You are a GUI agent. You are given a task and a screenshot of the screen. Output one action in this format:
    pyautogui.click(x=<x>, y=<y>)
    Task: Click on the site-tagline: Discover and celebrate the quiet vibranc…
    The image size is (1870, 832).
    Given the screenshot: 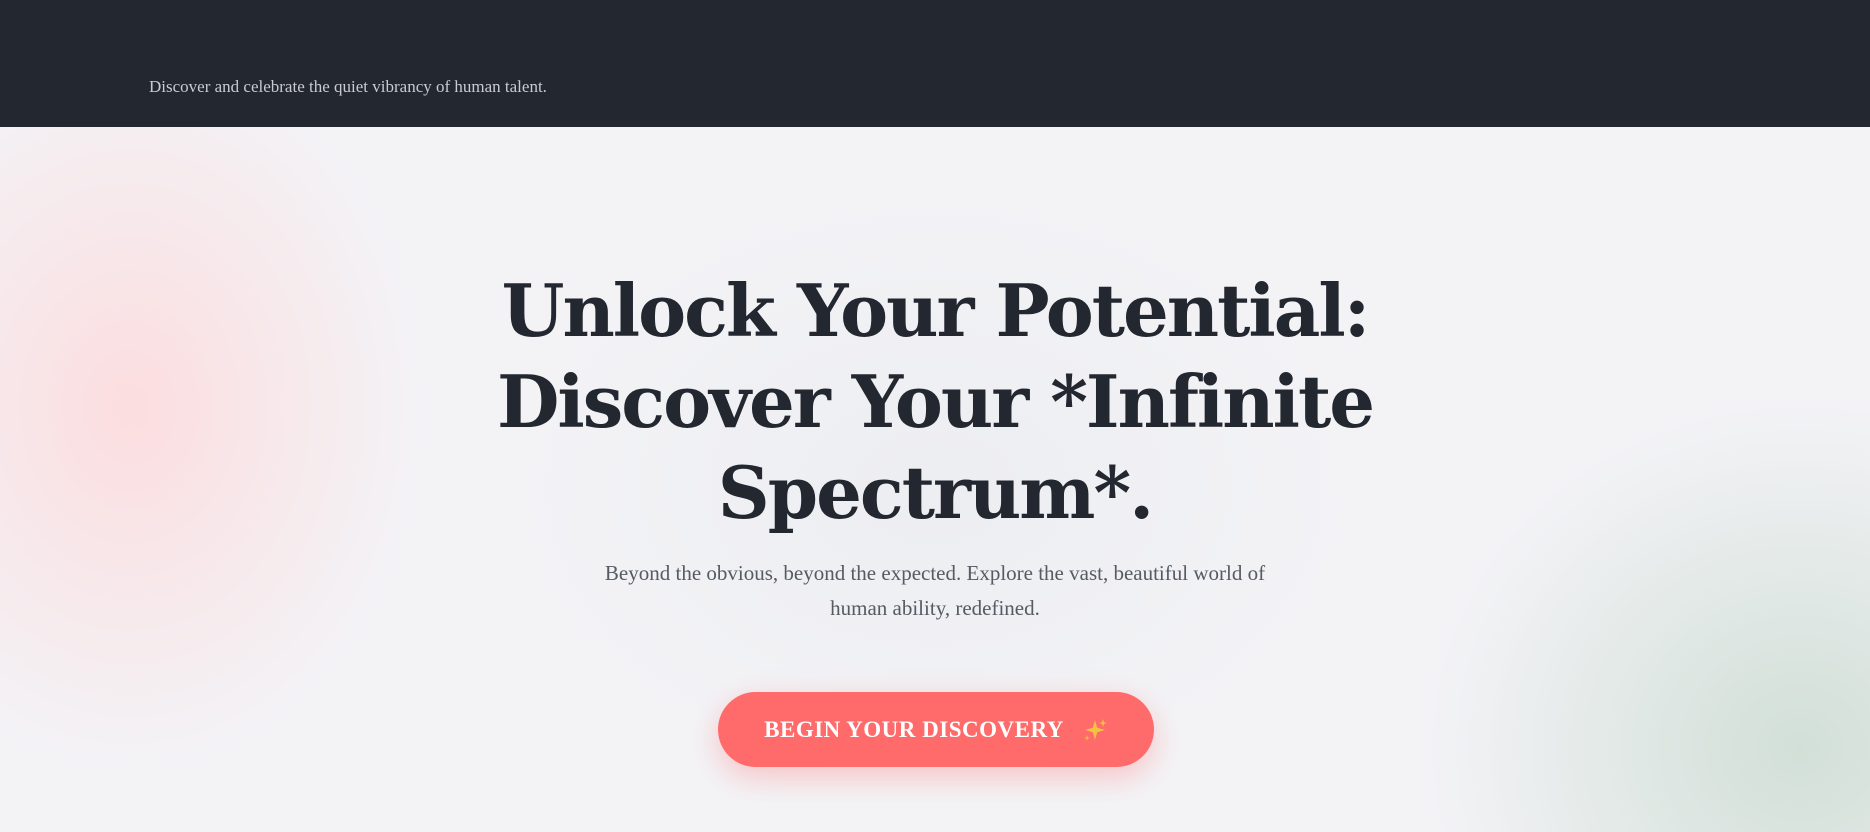 What is the action you would take?
    pyautogui.click(x=348, y=86)
    